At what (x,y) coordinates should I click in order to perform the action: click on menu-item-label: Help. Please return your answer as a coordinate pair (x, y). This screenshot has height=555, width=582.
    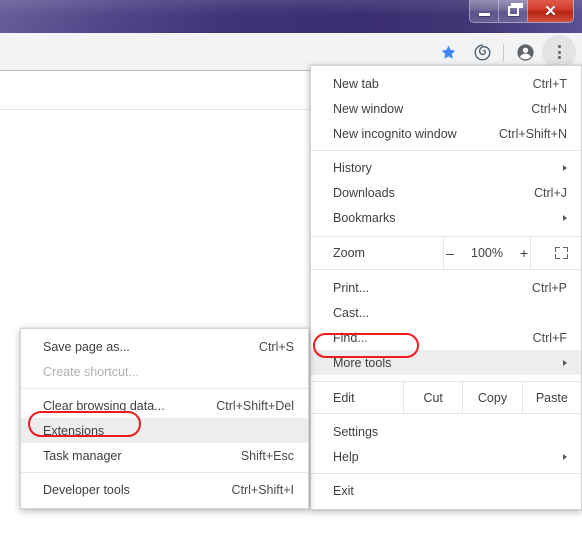
    Looking at the image, I should click on (346, 456).